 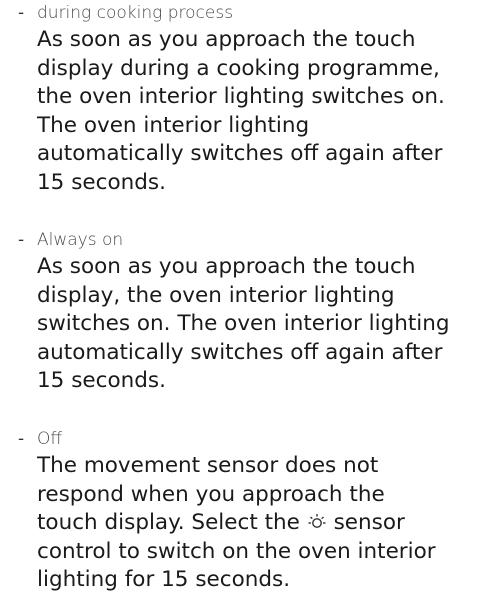 I want to click on description-line: respond when you approach the, so click(x=211, y=494).